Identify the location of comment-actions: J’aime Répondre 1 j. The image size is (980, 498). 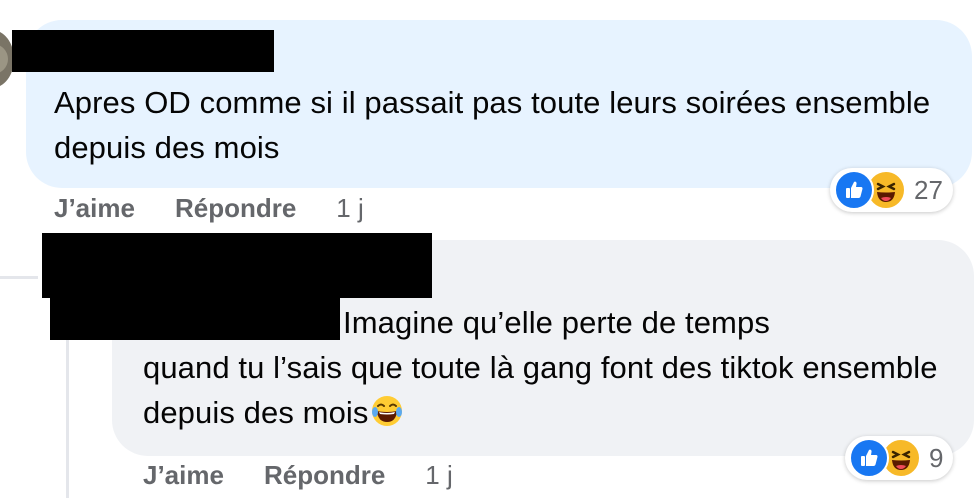
(209, 208).